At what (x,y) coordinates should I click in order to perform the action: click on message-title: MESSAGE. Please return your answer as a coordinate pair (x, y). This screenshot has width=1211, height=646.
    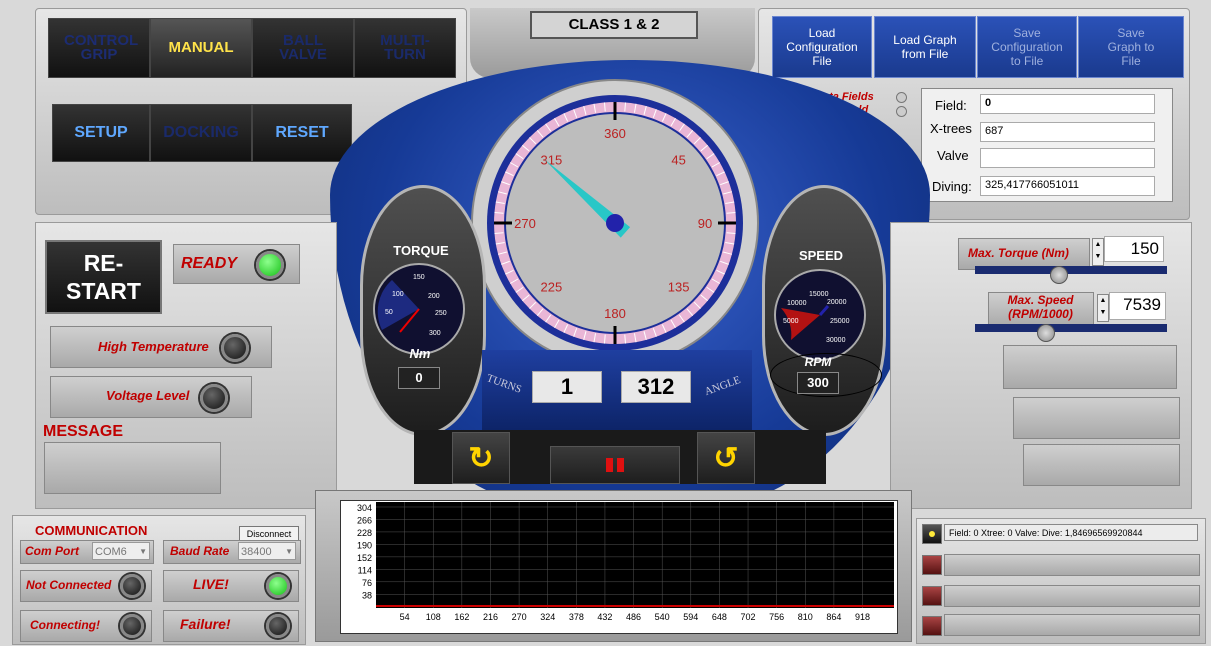
    Looking at the image, I should click on (83, 431).